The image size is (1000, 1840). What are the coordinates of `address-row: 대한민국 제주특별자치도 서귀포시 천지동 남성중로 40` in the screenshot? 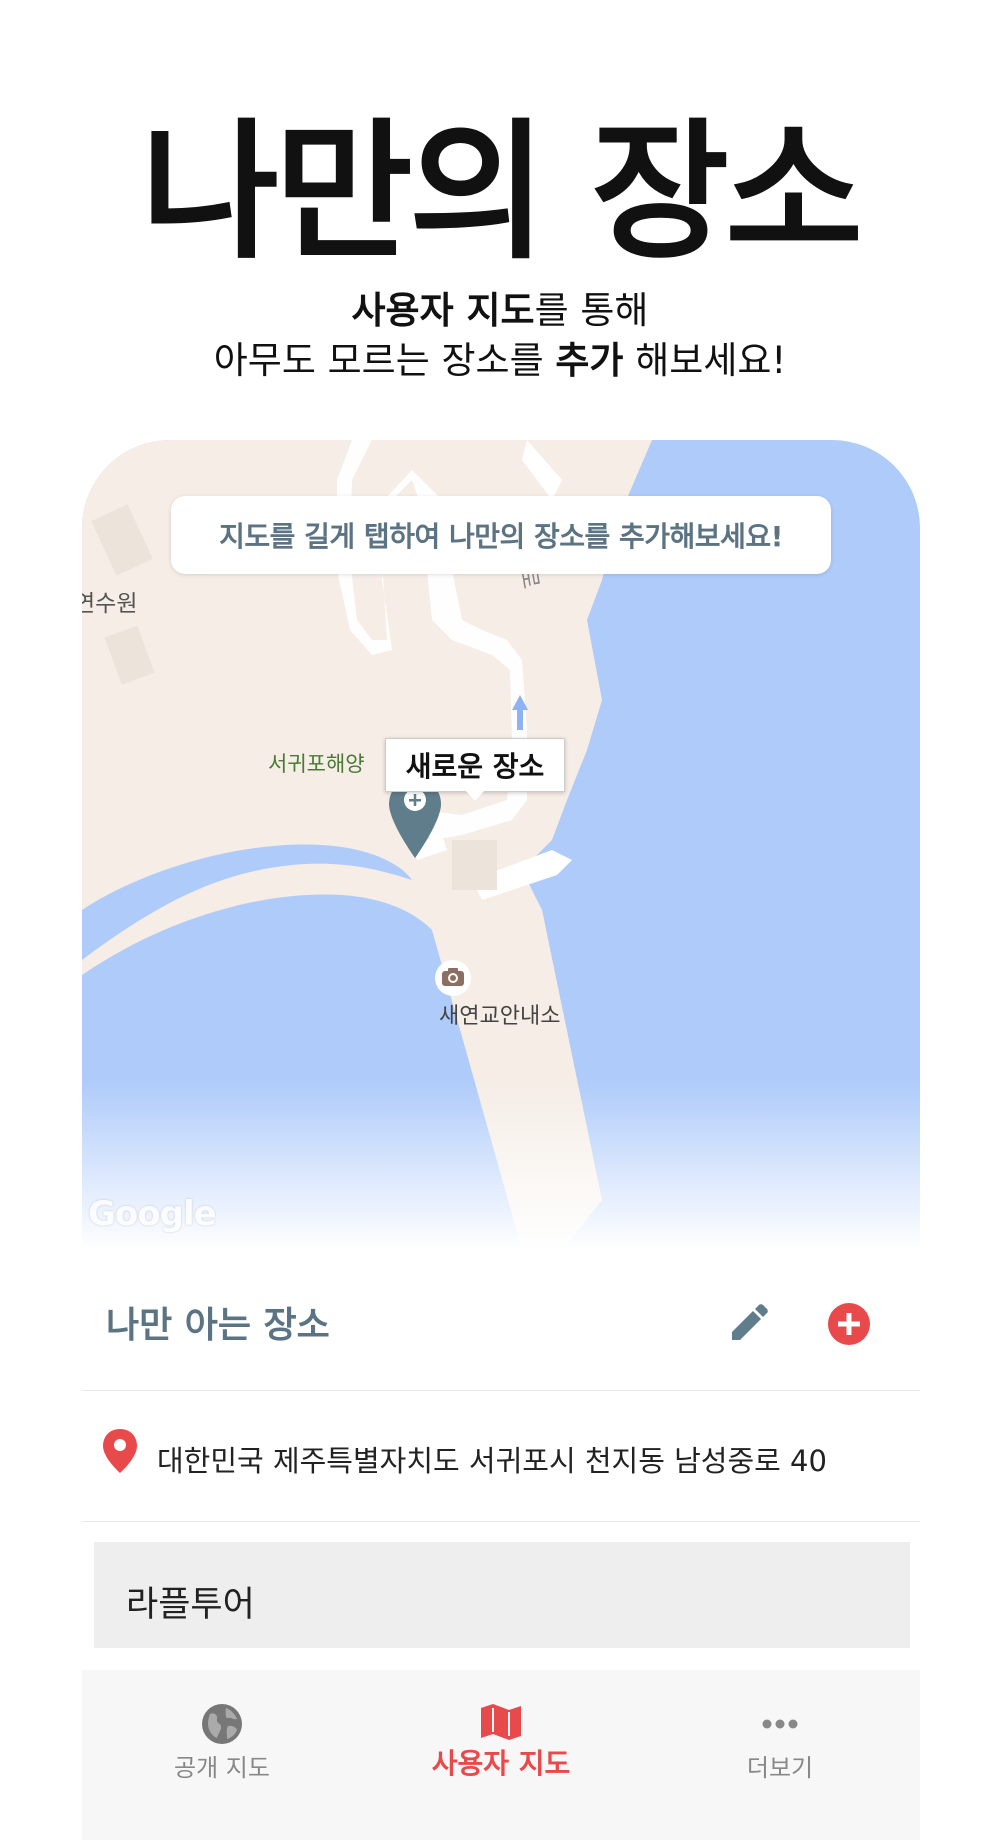 It's located at (501, 1456).